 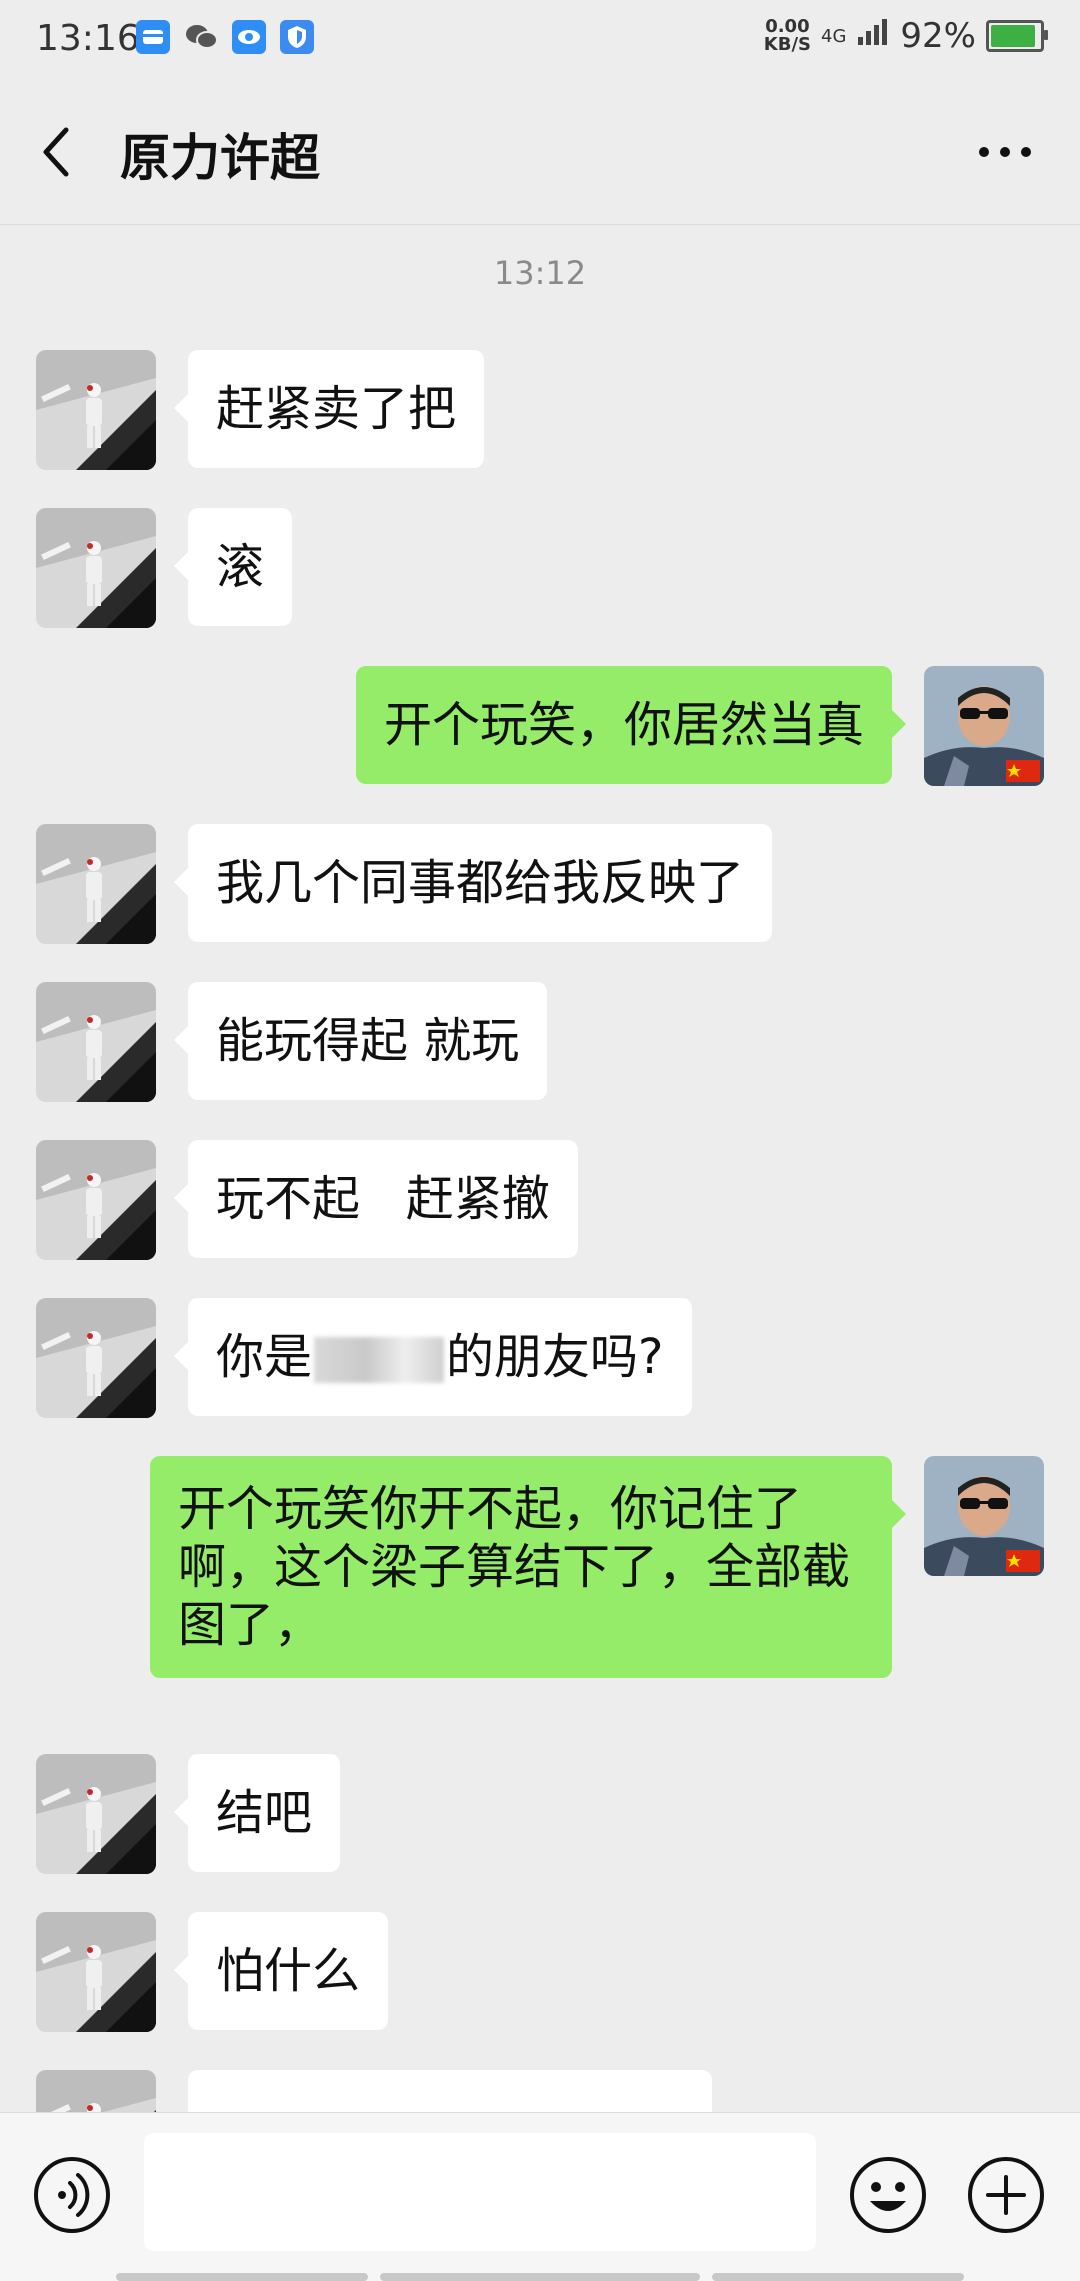 I want to click on network-type: 4G, so click(x=834, y=36).